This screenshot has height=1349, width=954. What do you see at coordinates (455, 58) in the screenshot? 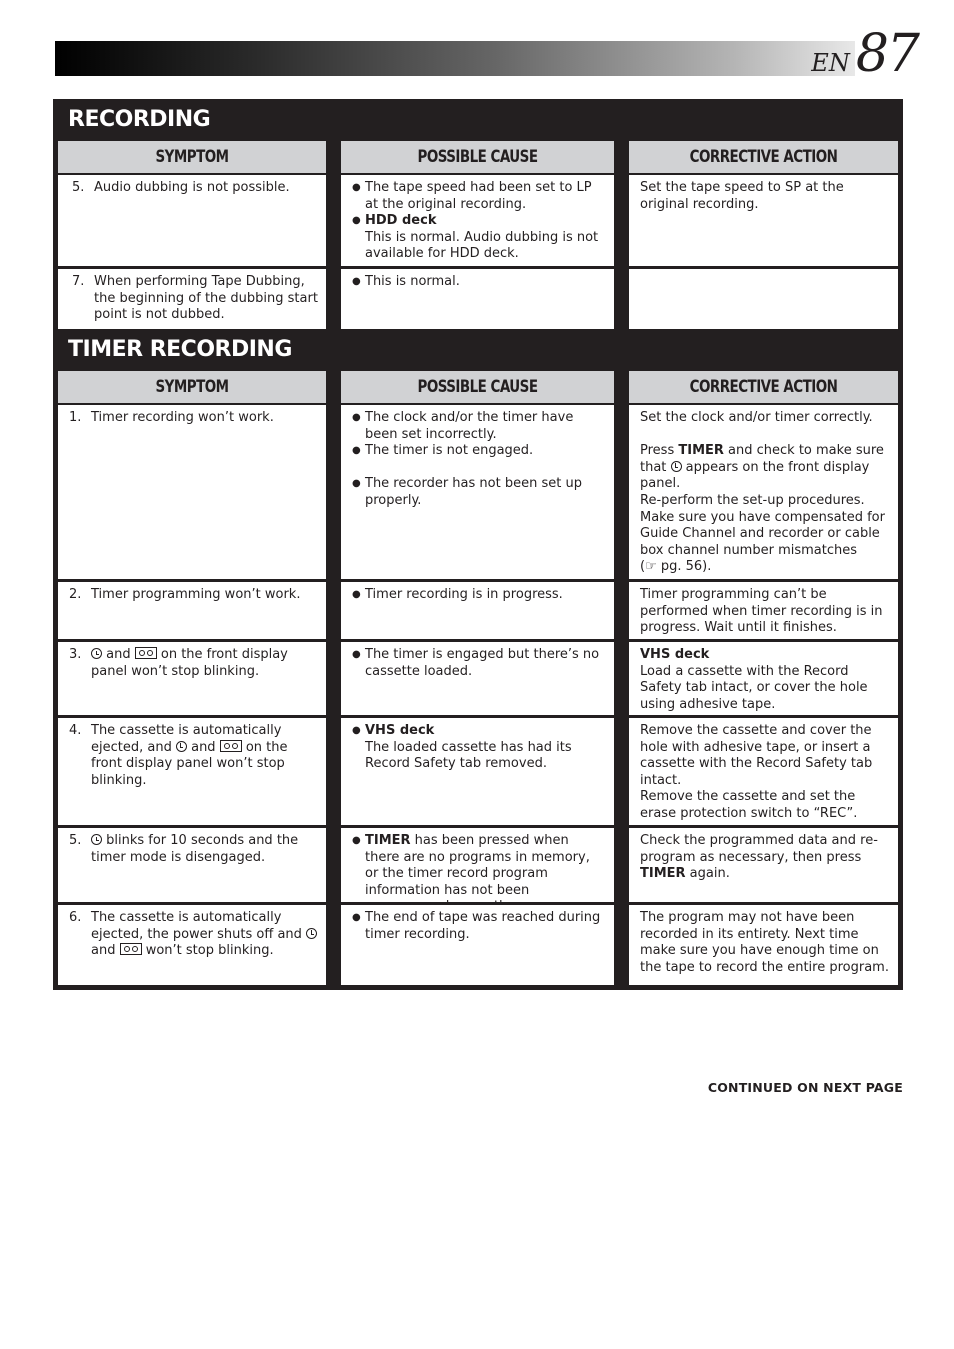
I see `header-gradient-bar` at bounding box center [455, 58].